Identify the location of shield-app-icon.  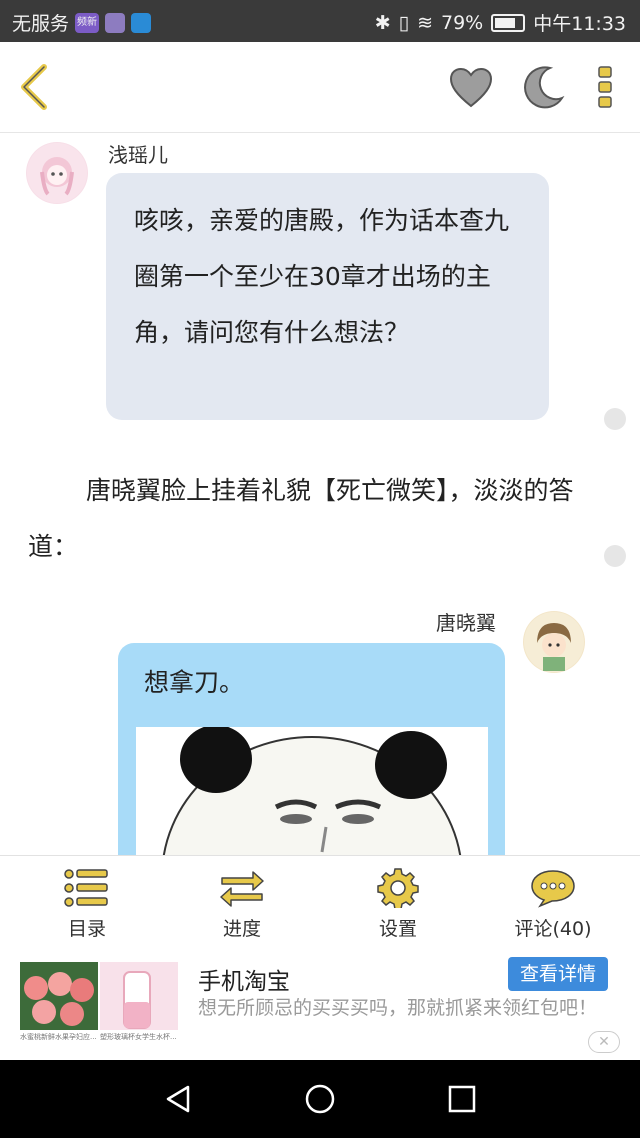
(115, 22).